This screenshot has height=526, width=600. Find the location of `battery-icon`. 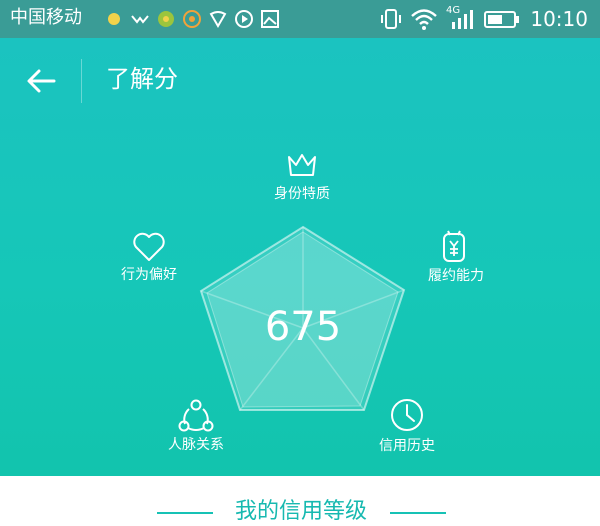

battery-icon is located at coordinates (502, 19).